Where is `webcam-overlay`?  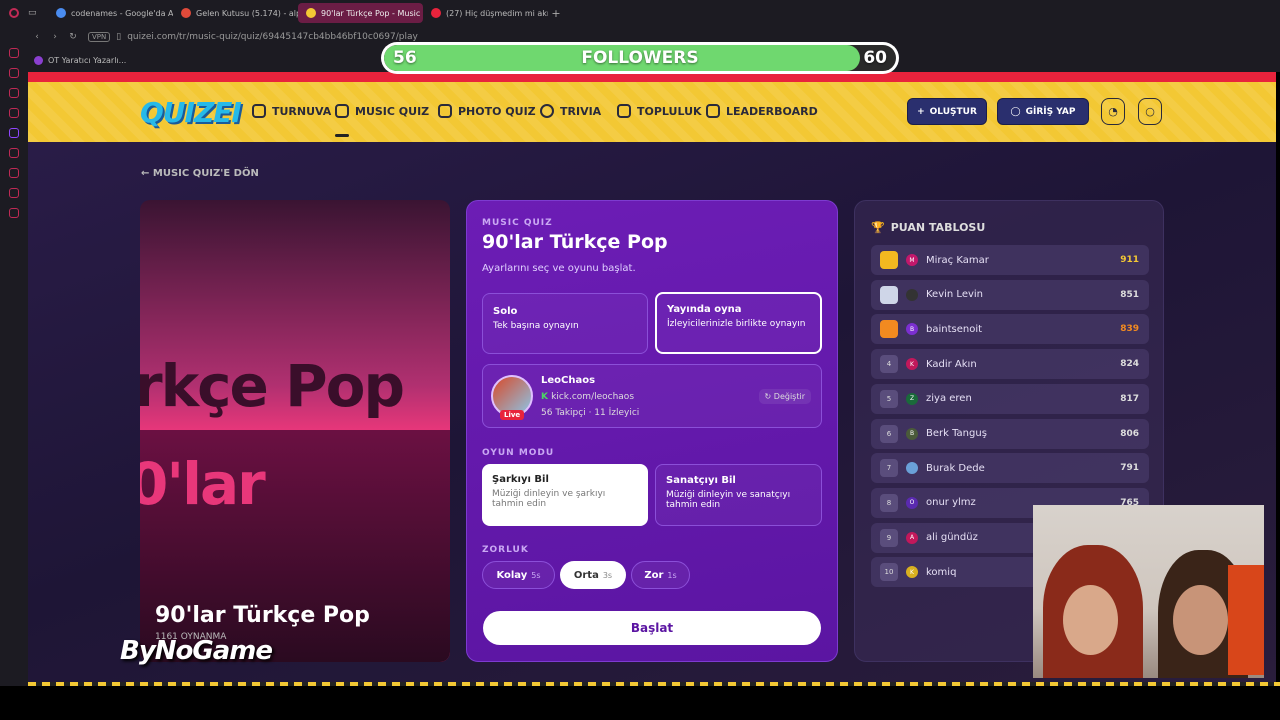 webcam-overlay is located at coordinates (1148, 591).